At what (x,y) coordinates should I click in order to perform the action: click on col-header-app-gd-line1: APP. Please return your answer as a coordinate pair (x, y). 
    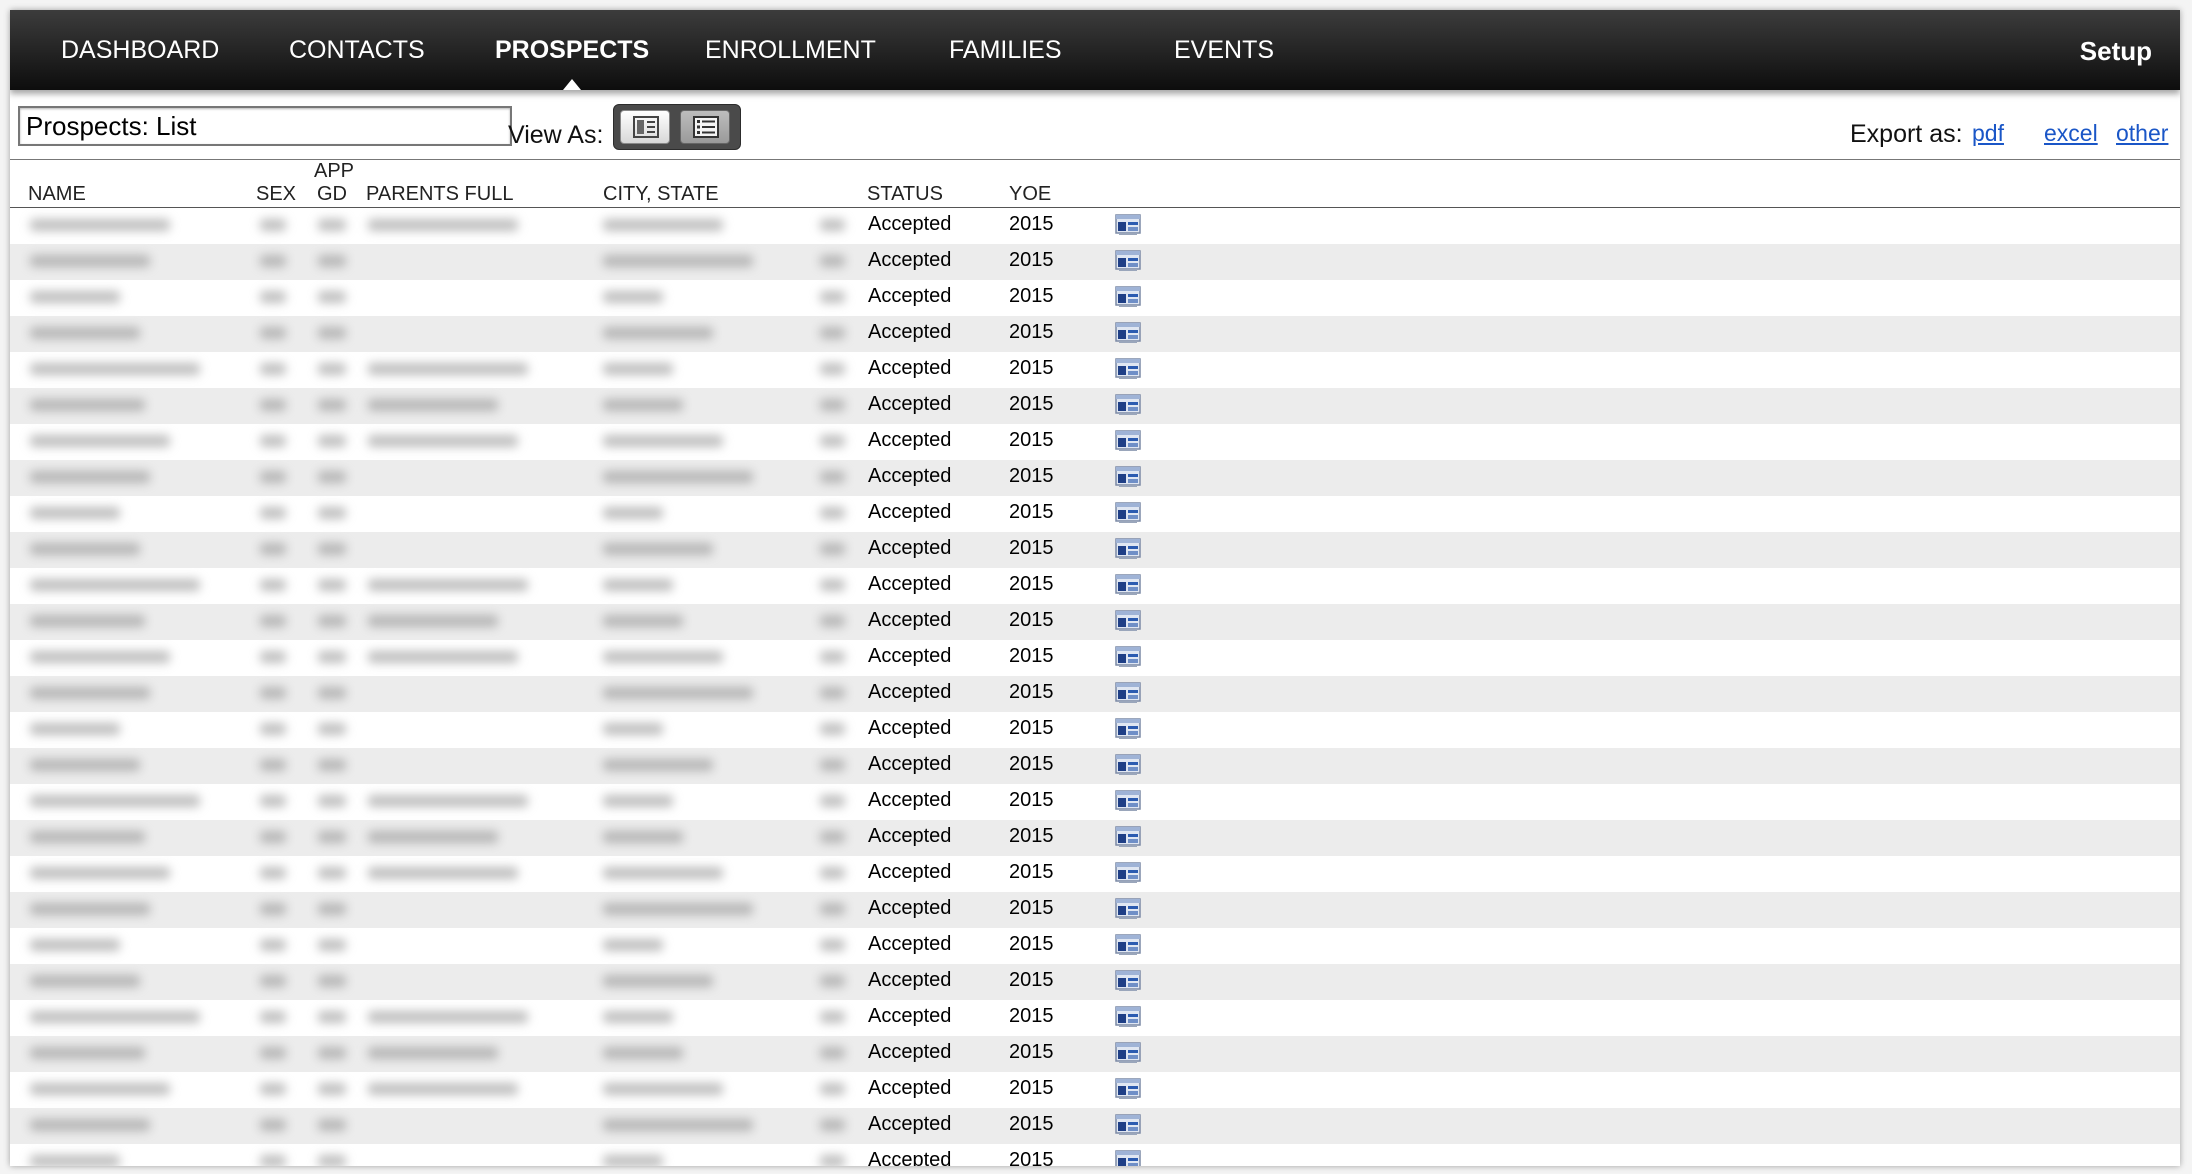
    Looking at the image, I should click on (334, 171).